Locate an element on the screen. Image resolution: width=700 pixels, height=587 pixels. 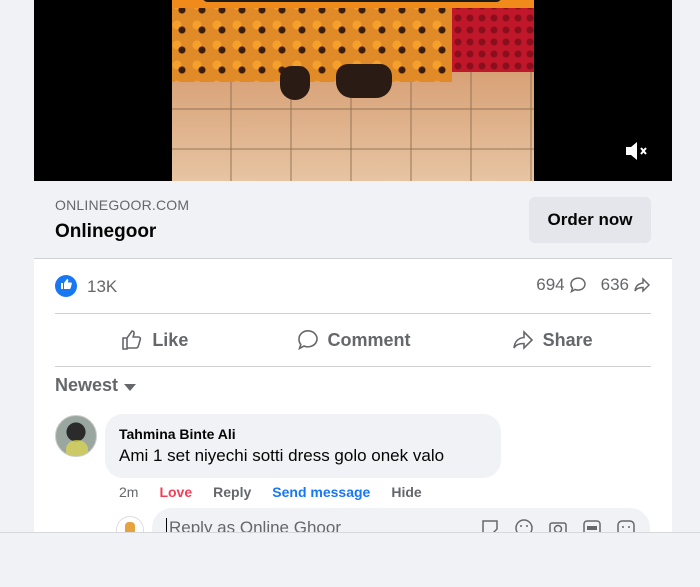
comment-button: Comment is located at coordinates (353, 340).